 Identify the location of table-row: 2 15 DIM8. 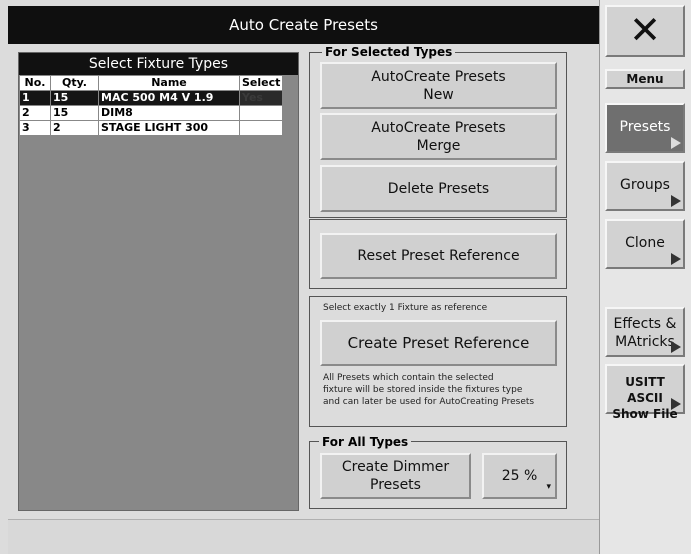
(151, 113).